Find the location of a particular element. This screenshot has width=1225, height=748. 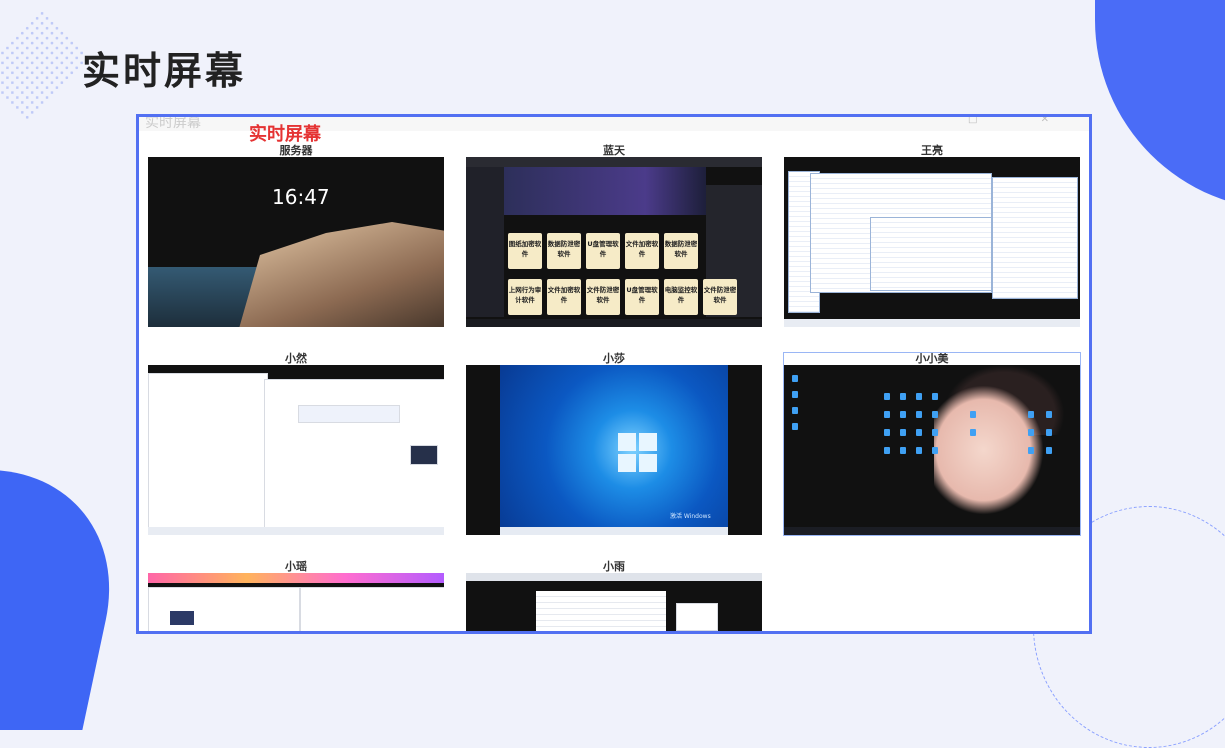

decoration-right-shape is located at coordinates (1160, 105).